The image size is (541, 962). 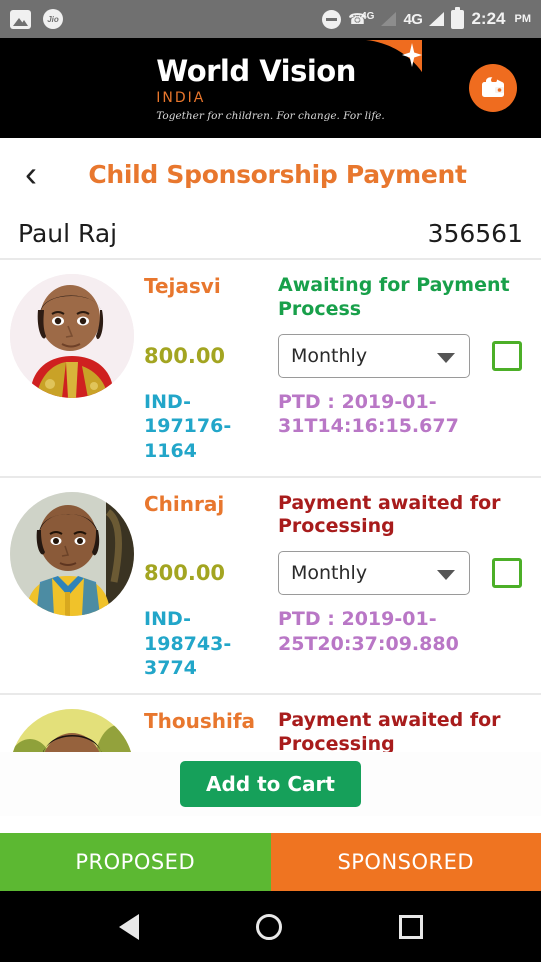 What do you see at coordinates (475, 233) in the screenshot?
I see `donor-id: 356561` at bounding box center [475, 233].